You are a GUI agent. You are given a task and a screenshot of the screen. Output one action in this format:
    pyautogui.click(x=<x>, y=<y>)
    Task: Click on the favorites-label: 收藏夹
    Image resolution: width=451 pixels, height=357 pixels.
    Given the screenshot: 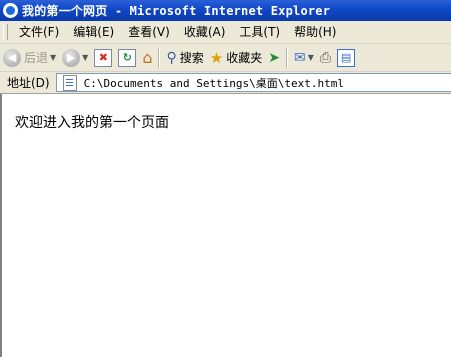 What is the action you would take?
    pyautogui.click(x=244, y=58)
    